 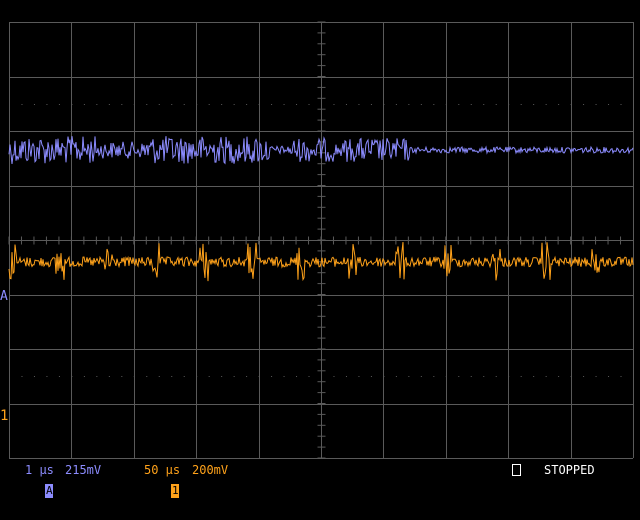 I want to click on status-bar: A 1 µs 215mV 1 50 µs 200mV STOPPED, so click(x=320, y=479).